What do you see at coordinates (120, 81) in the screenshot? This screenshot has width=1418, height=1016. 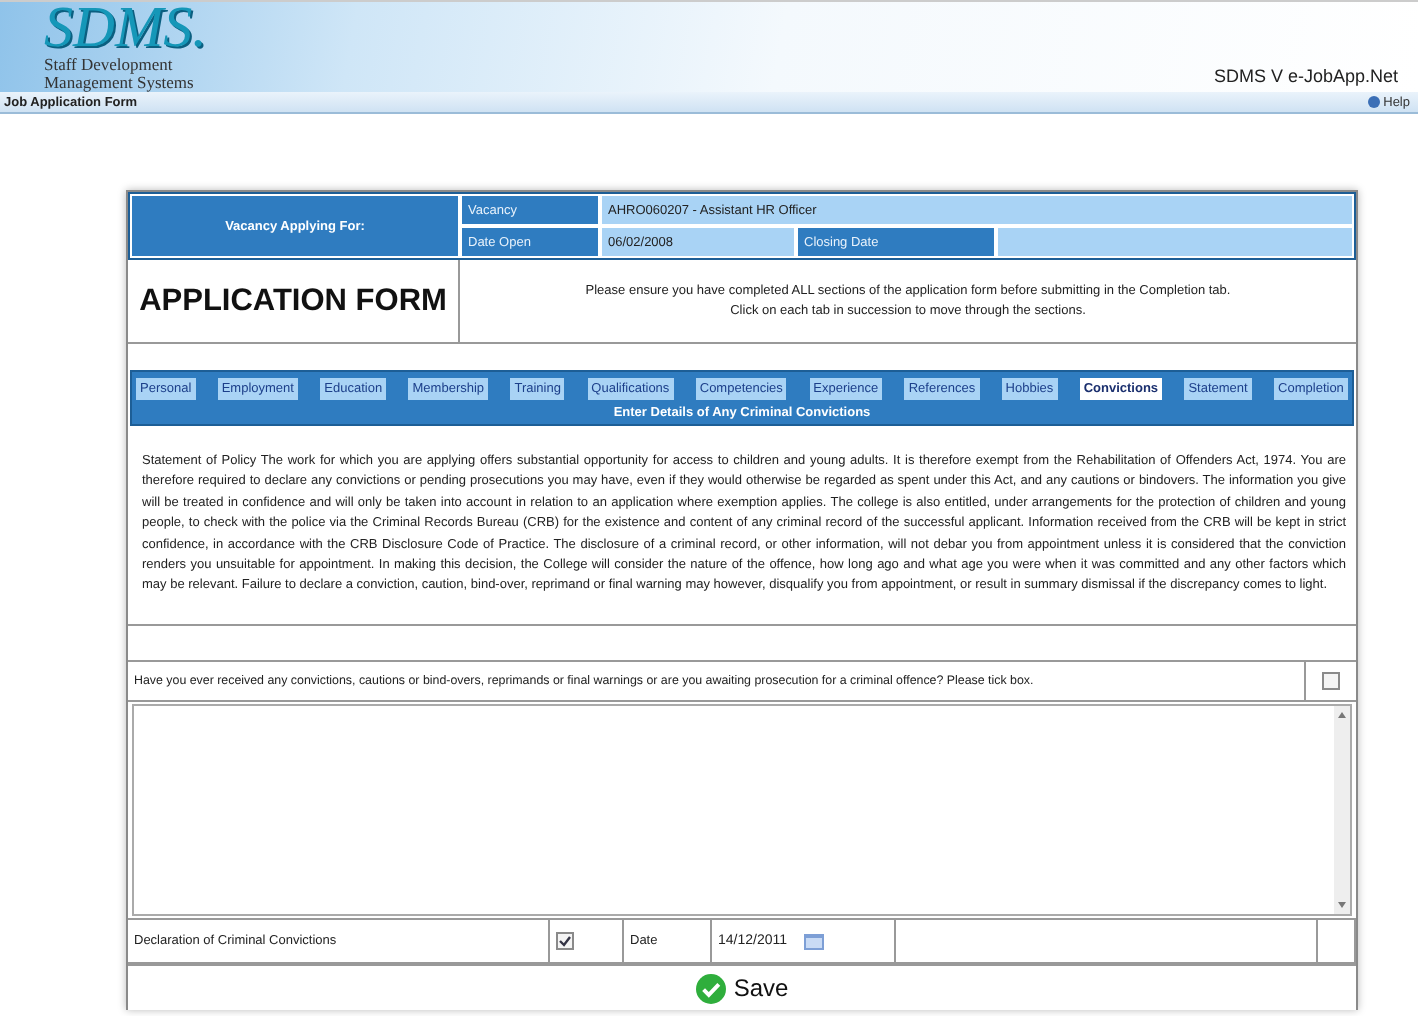 I see `logo-subtitle: Management Systems` at bounding box center [120, 81].